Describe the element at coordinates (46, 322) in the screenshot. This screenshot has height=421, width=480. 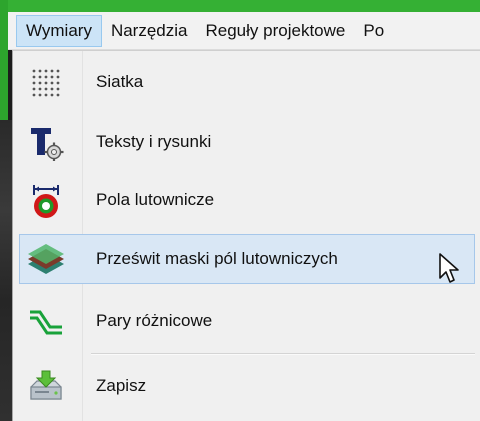
I see `differential-pair-icon` at that location.